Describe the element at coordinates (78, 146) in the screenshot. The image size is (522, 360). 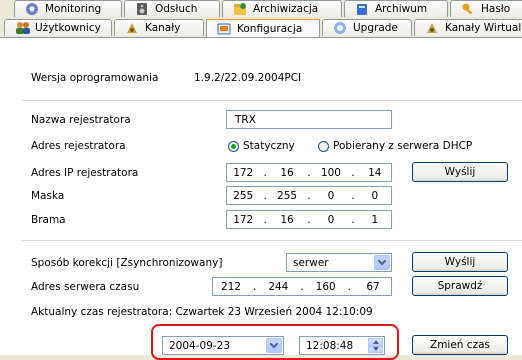
I see `address-label: Adres rejestratora` at that location.